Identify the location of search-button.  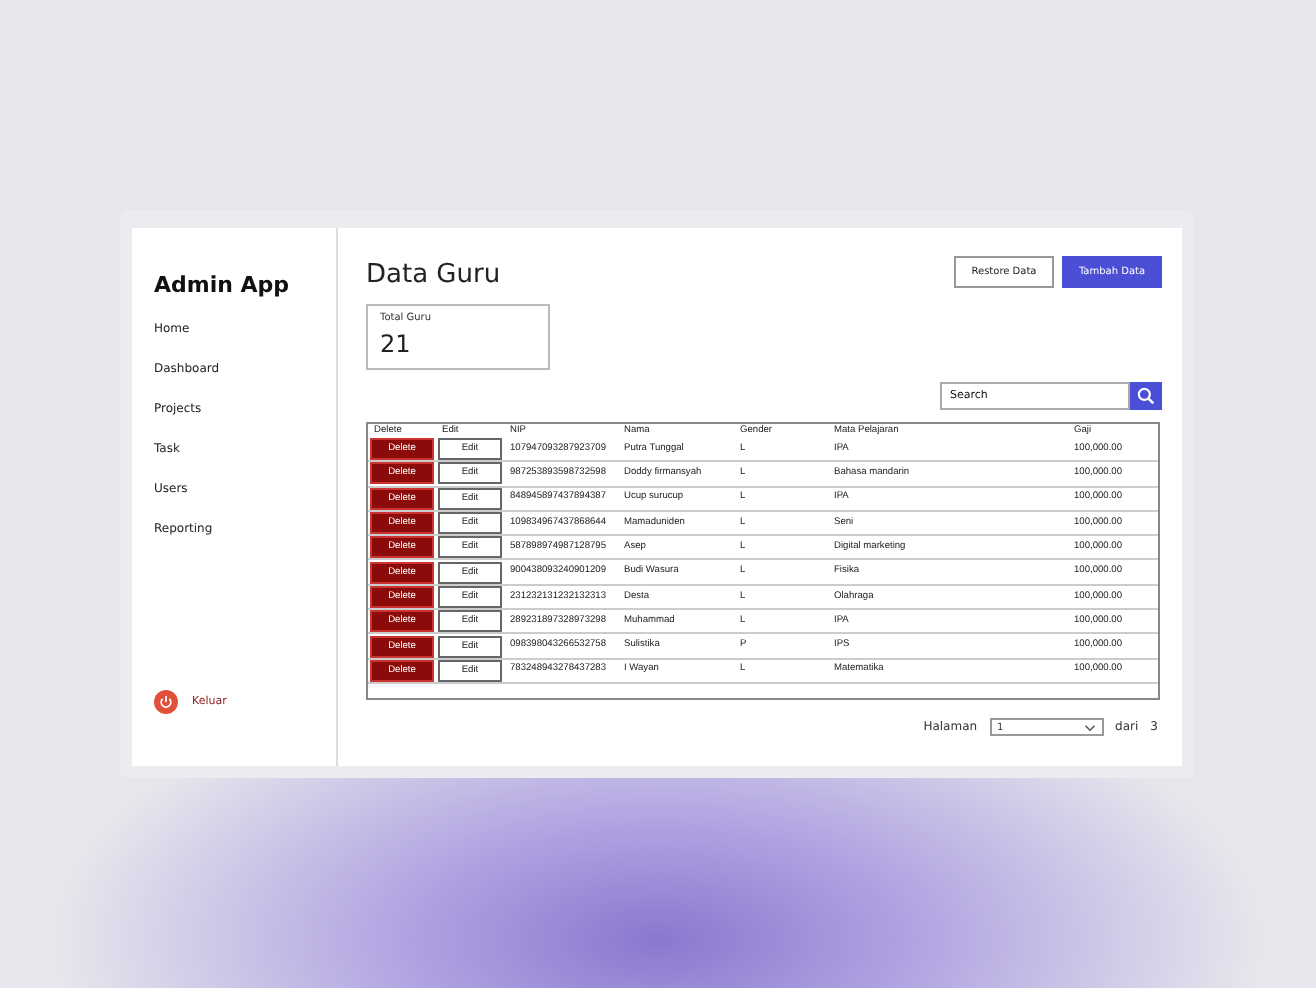
(1146, 396).